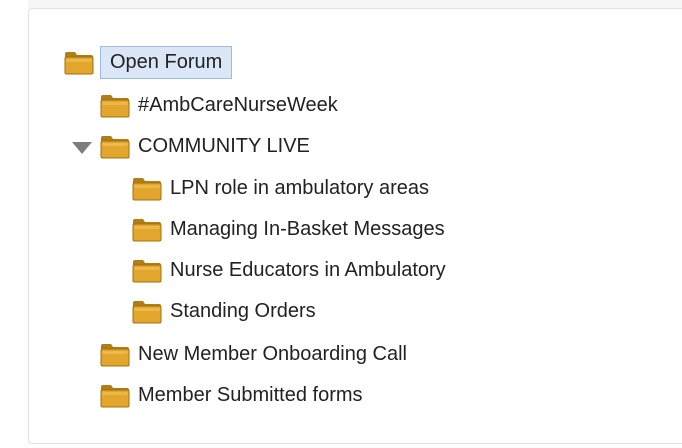 The height and width of the screenshot is (448, 682). I want to click on tree-node-label: Member Submitted forms, so click(250, 395).